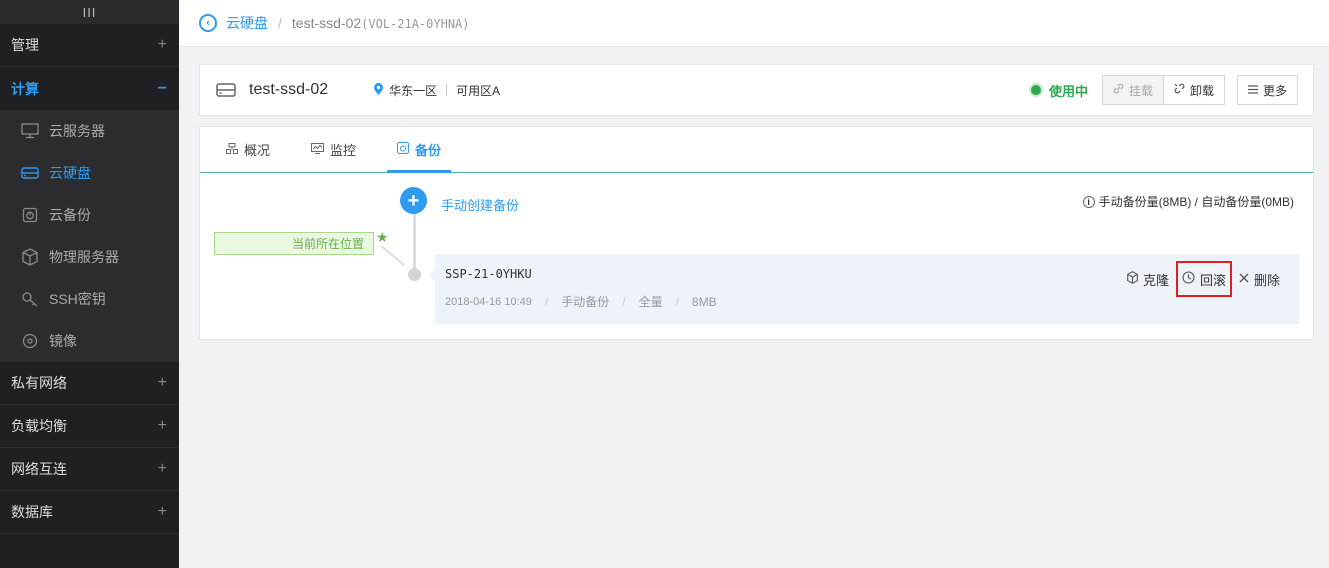  I want to click on sidebar-group-private-network: 私有网络 +, so click(89, 383).